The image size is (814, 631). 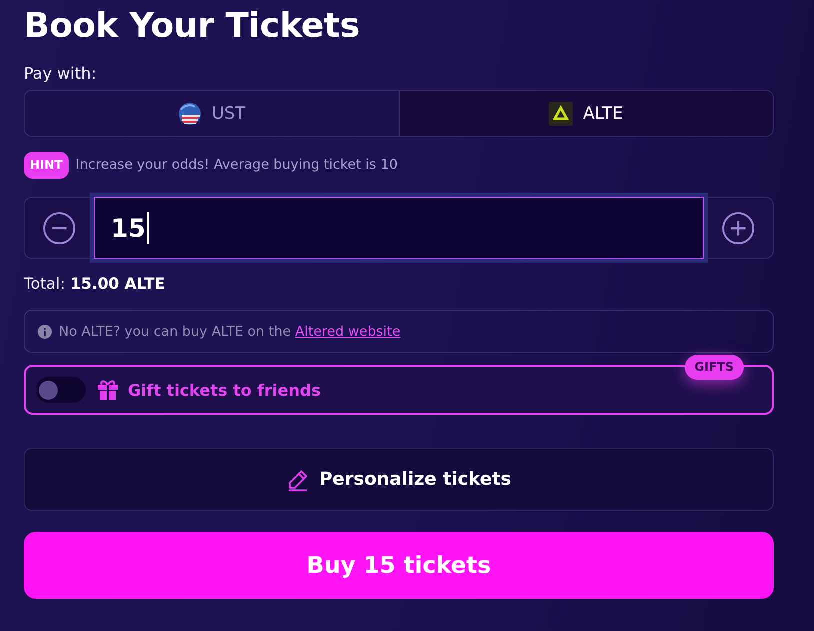 I want to click on altered-website-link: Altered website, so click(x=348, y=332).